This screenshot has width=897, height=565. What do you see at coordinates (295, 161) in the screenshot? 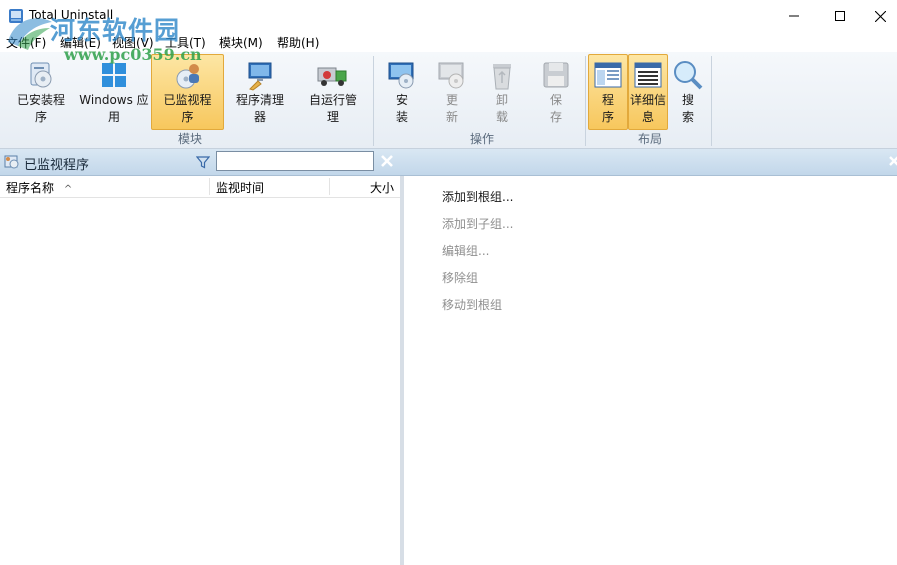
I see `search-input` at bounding box center [295, 161].